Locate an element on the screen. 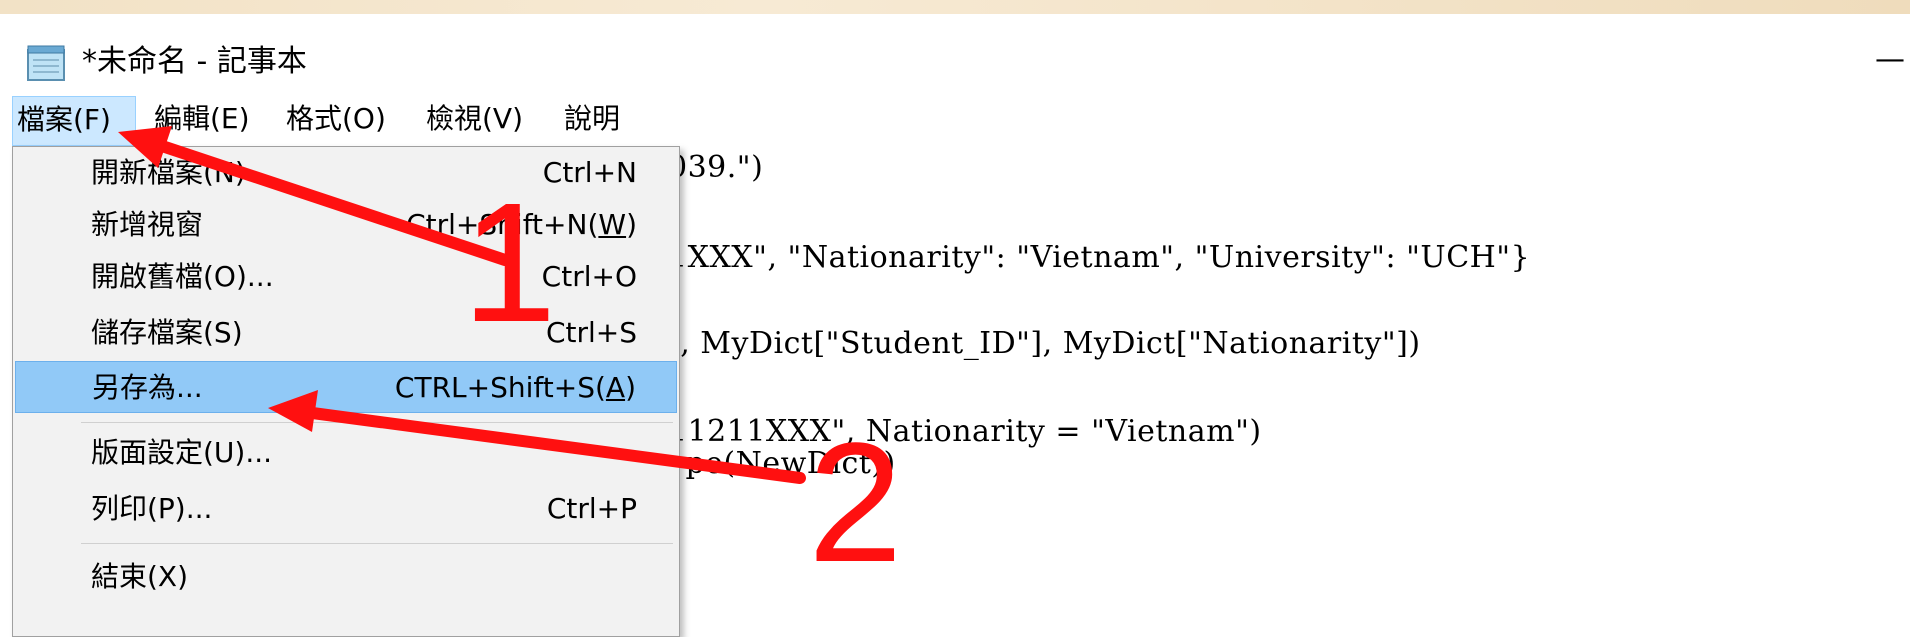  shortcut-accelerator: A is located at coordinates (615, 387).